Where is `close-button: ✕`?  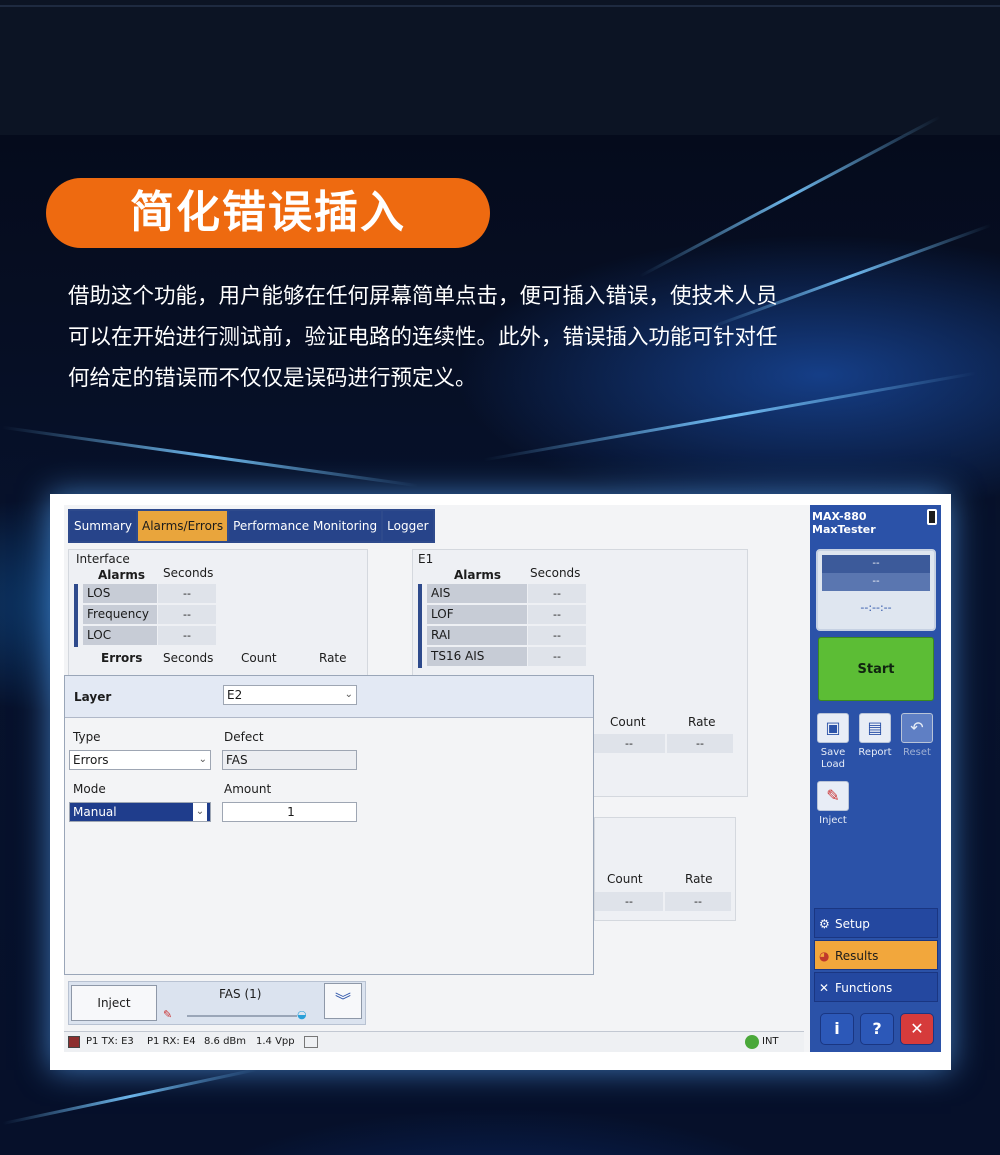 close-button: ✕ is located at coordinates (917, 1029).